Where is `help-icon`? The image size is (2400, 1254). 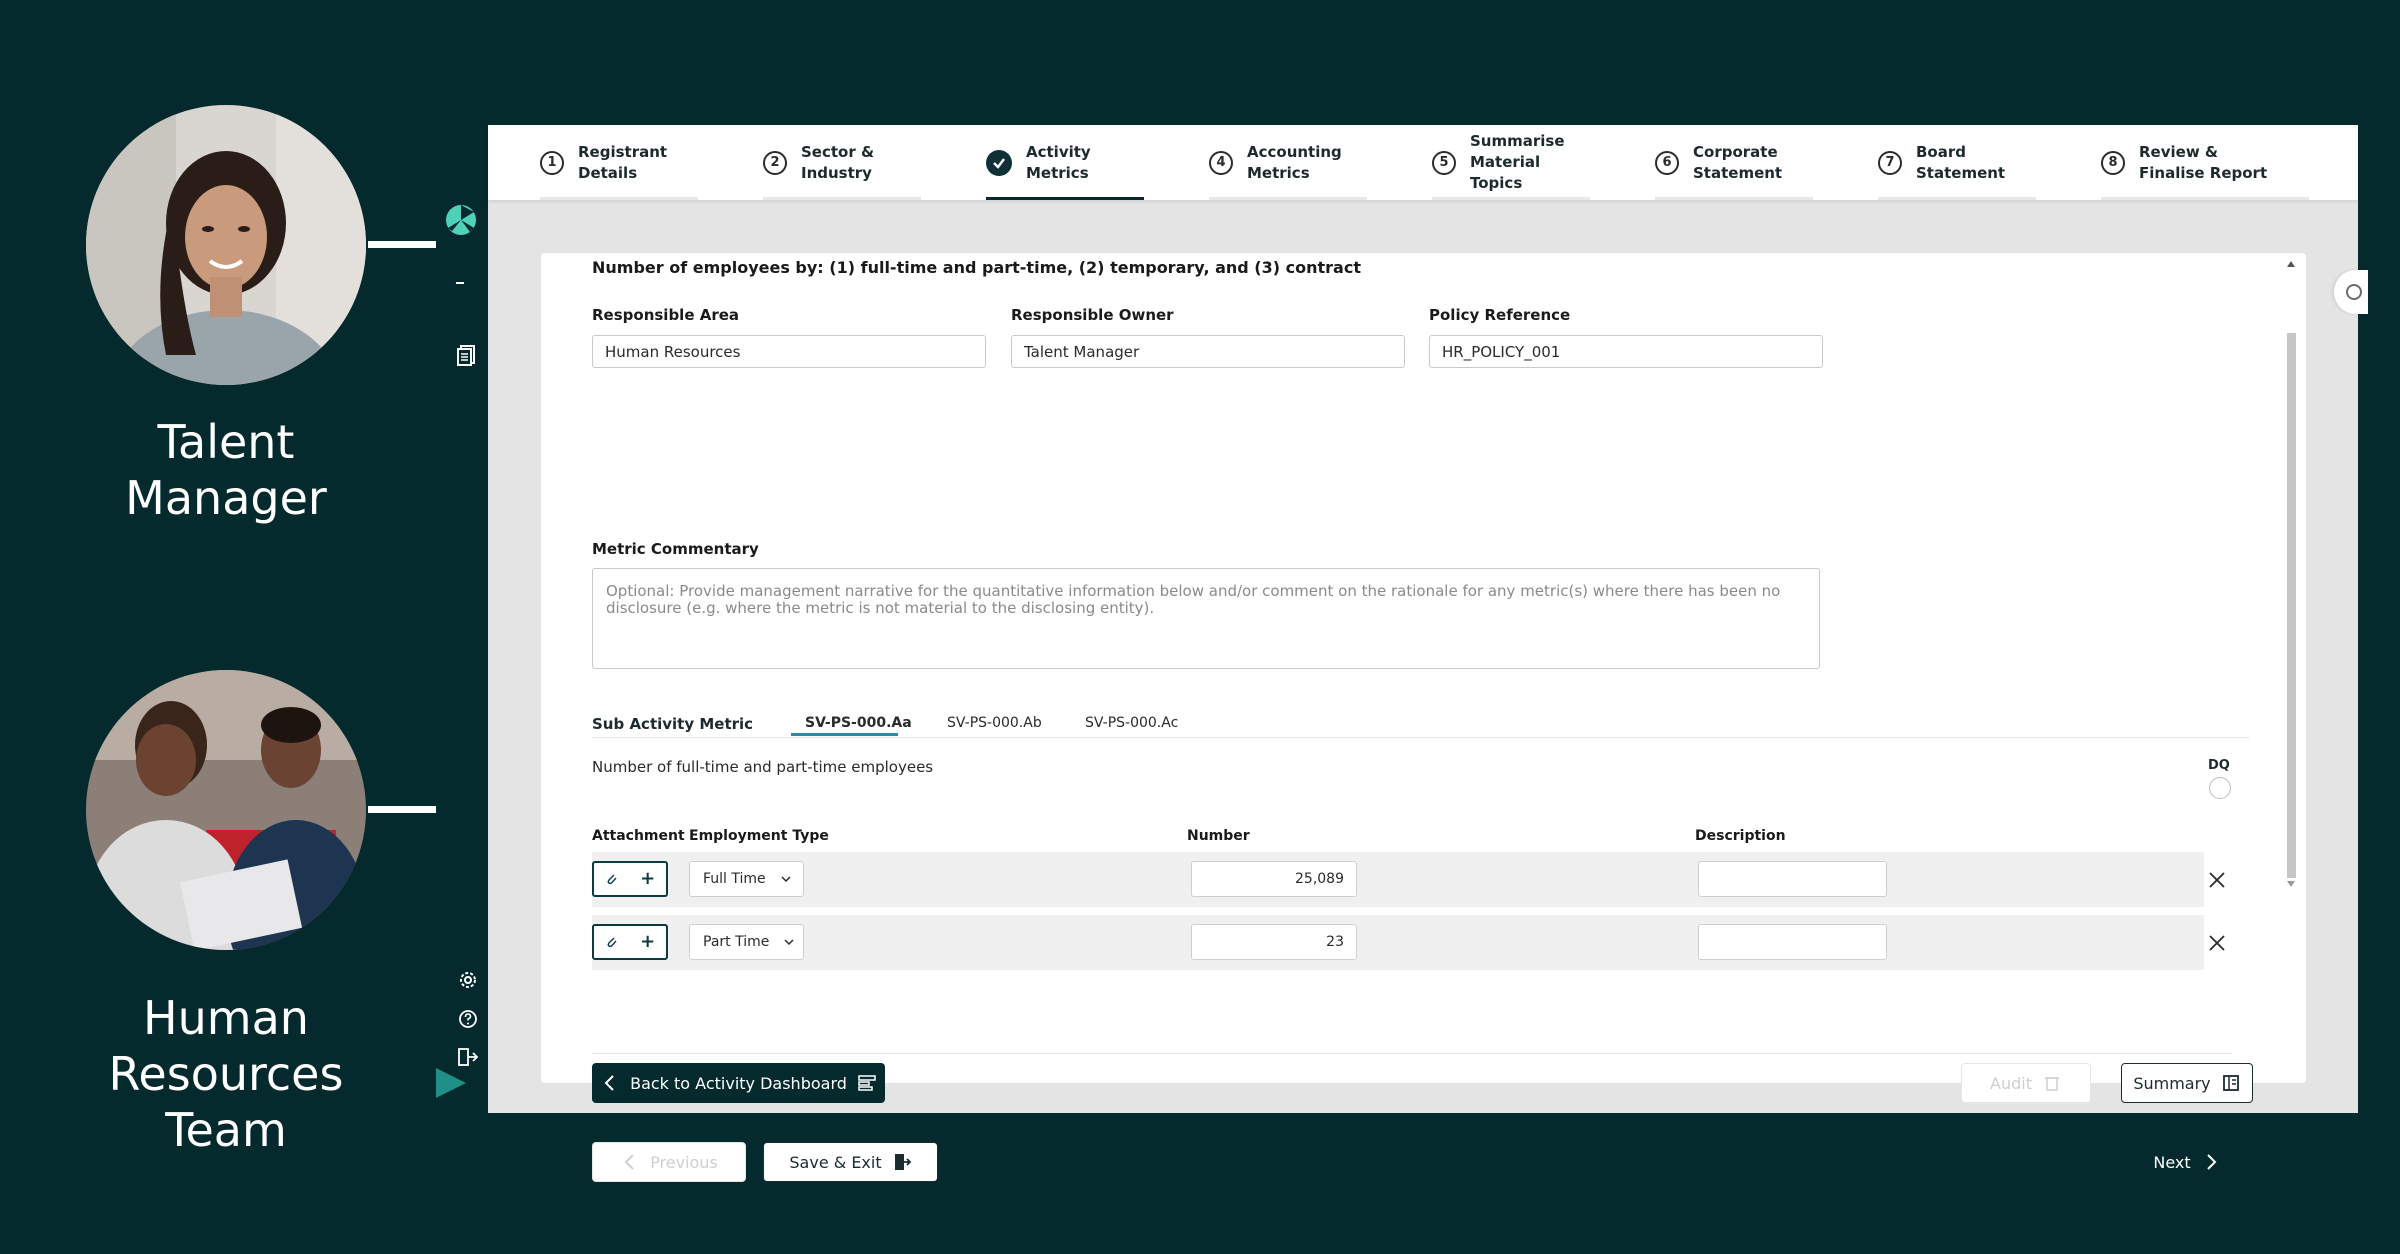
help-icon is located at coordinates (468, 1019).